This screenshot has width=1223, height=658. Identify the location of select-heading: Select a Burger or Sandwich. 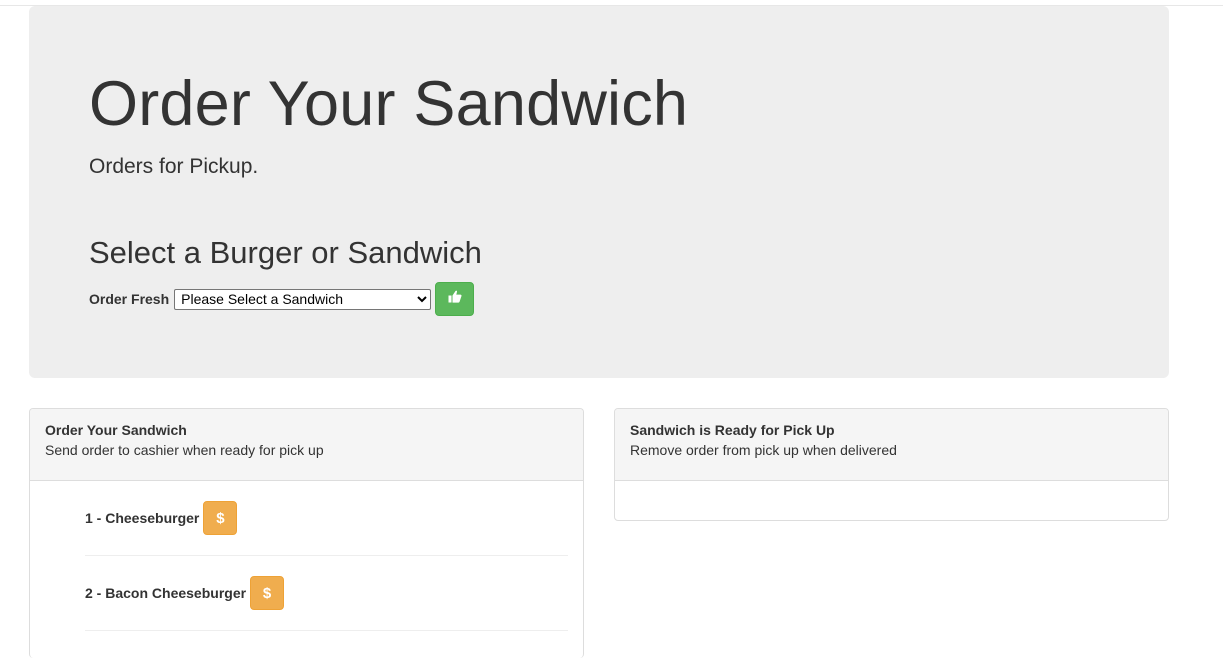
(285, 252).